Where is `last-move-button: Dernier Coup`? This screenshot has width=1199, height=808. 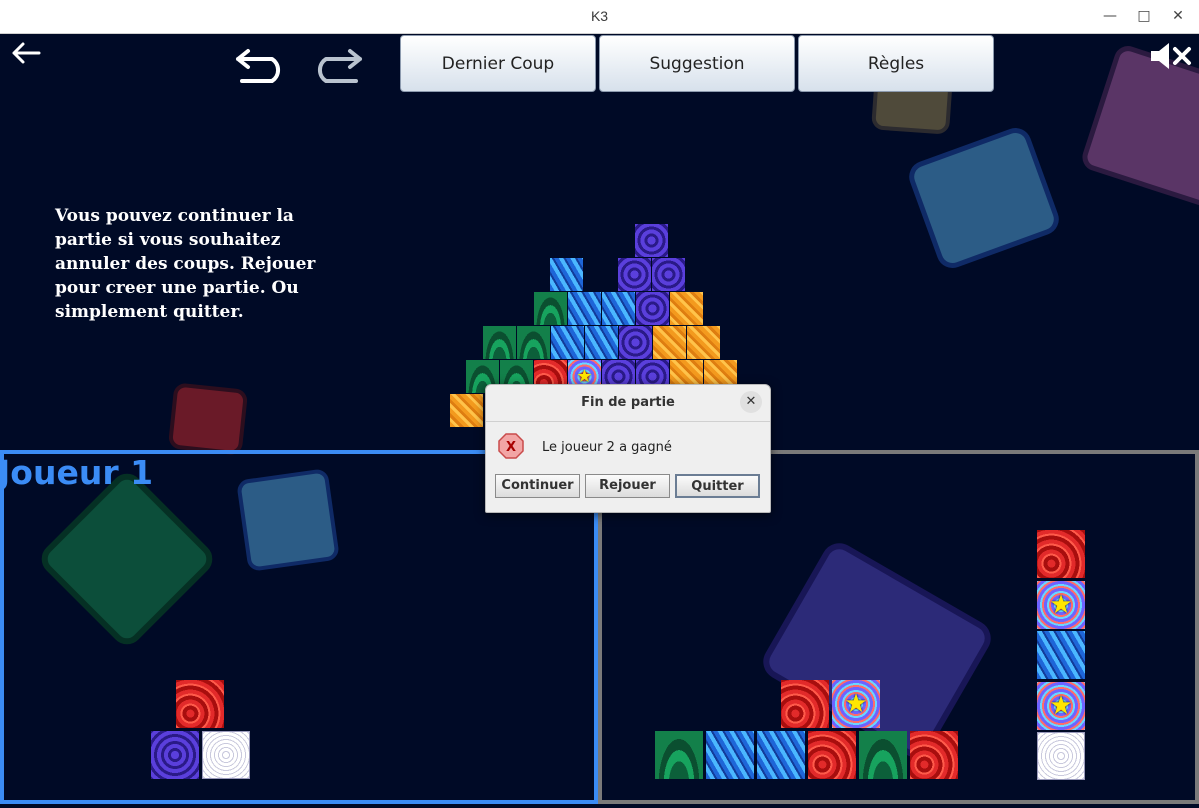 last-move-button: Dernier Coup is located at coordinates (498, 63).